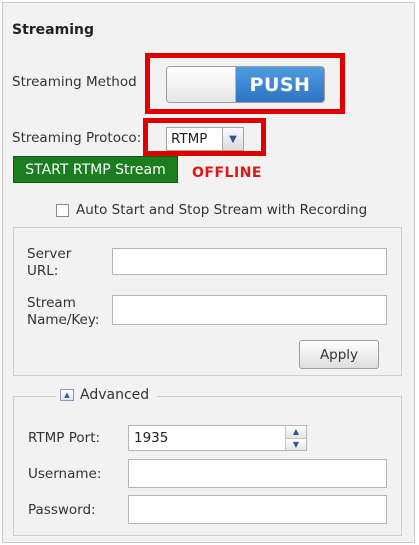 The width and height of the screenshot is (419, 545). I want to click on streaming-method-toggle: PUSH, so click(245, 84).